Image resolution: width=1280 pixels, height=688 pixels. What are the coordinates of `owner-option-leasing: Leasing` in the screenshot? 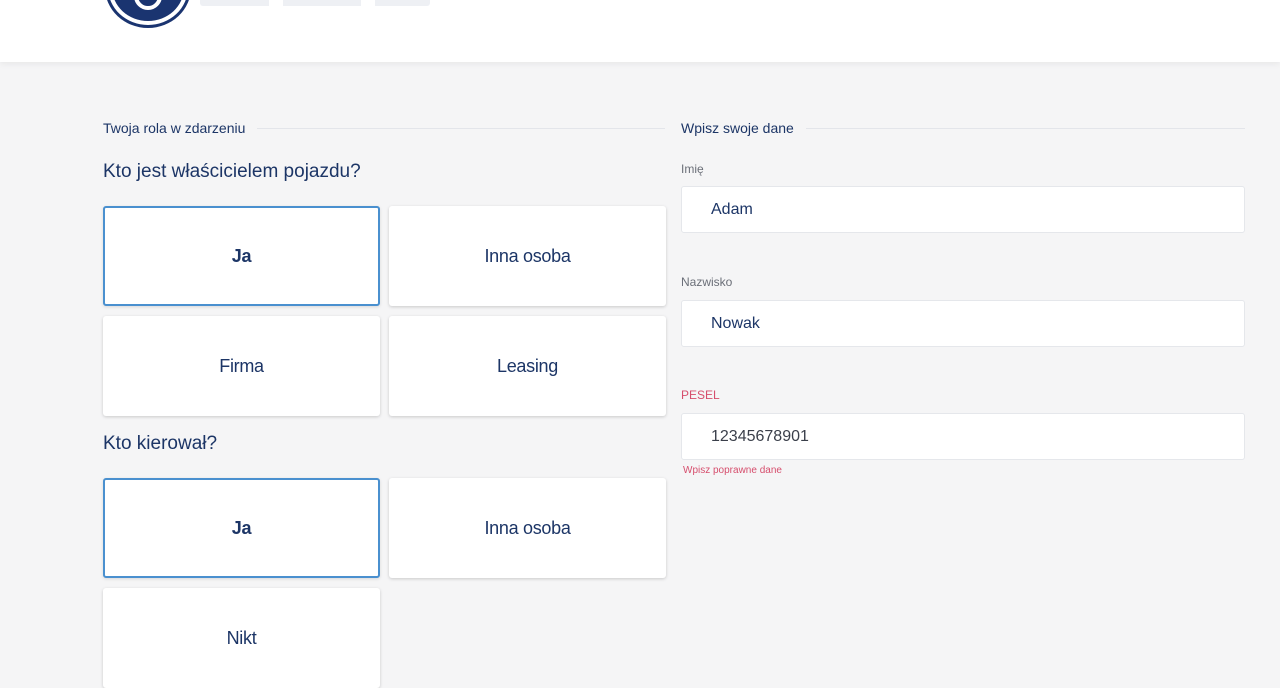 It's located at (527, 366).